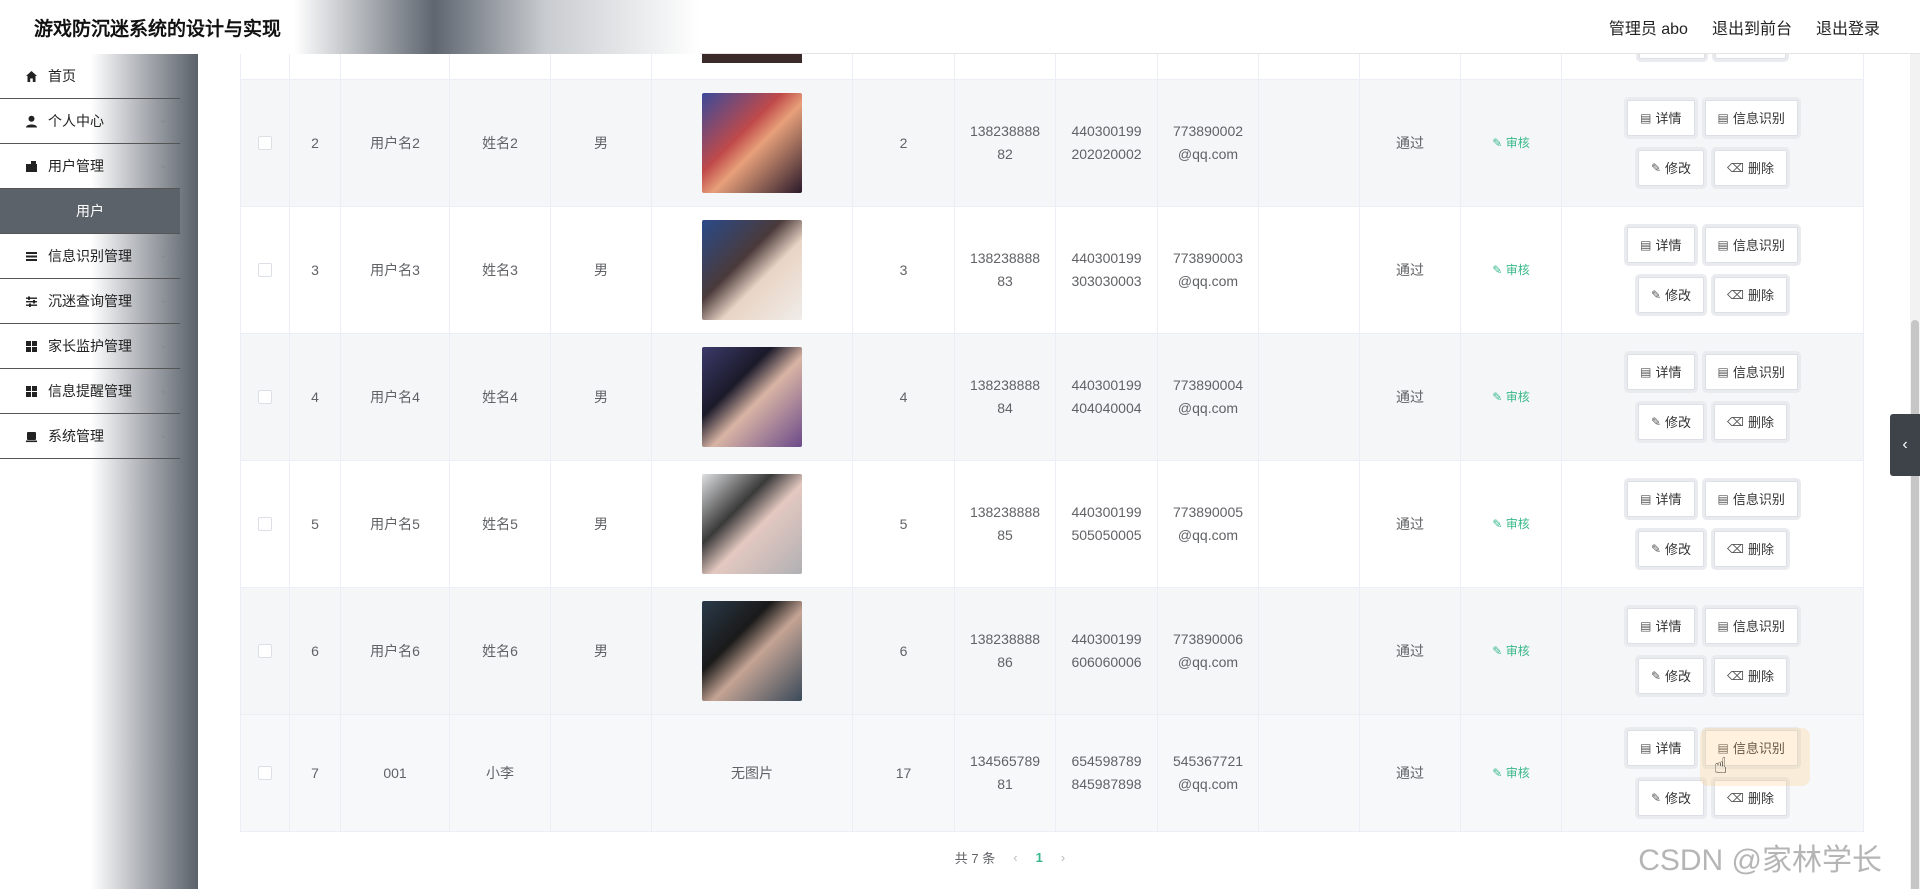  I want to click on logout-link: 退出登录, so click(1848, 27).